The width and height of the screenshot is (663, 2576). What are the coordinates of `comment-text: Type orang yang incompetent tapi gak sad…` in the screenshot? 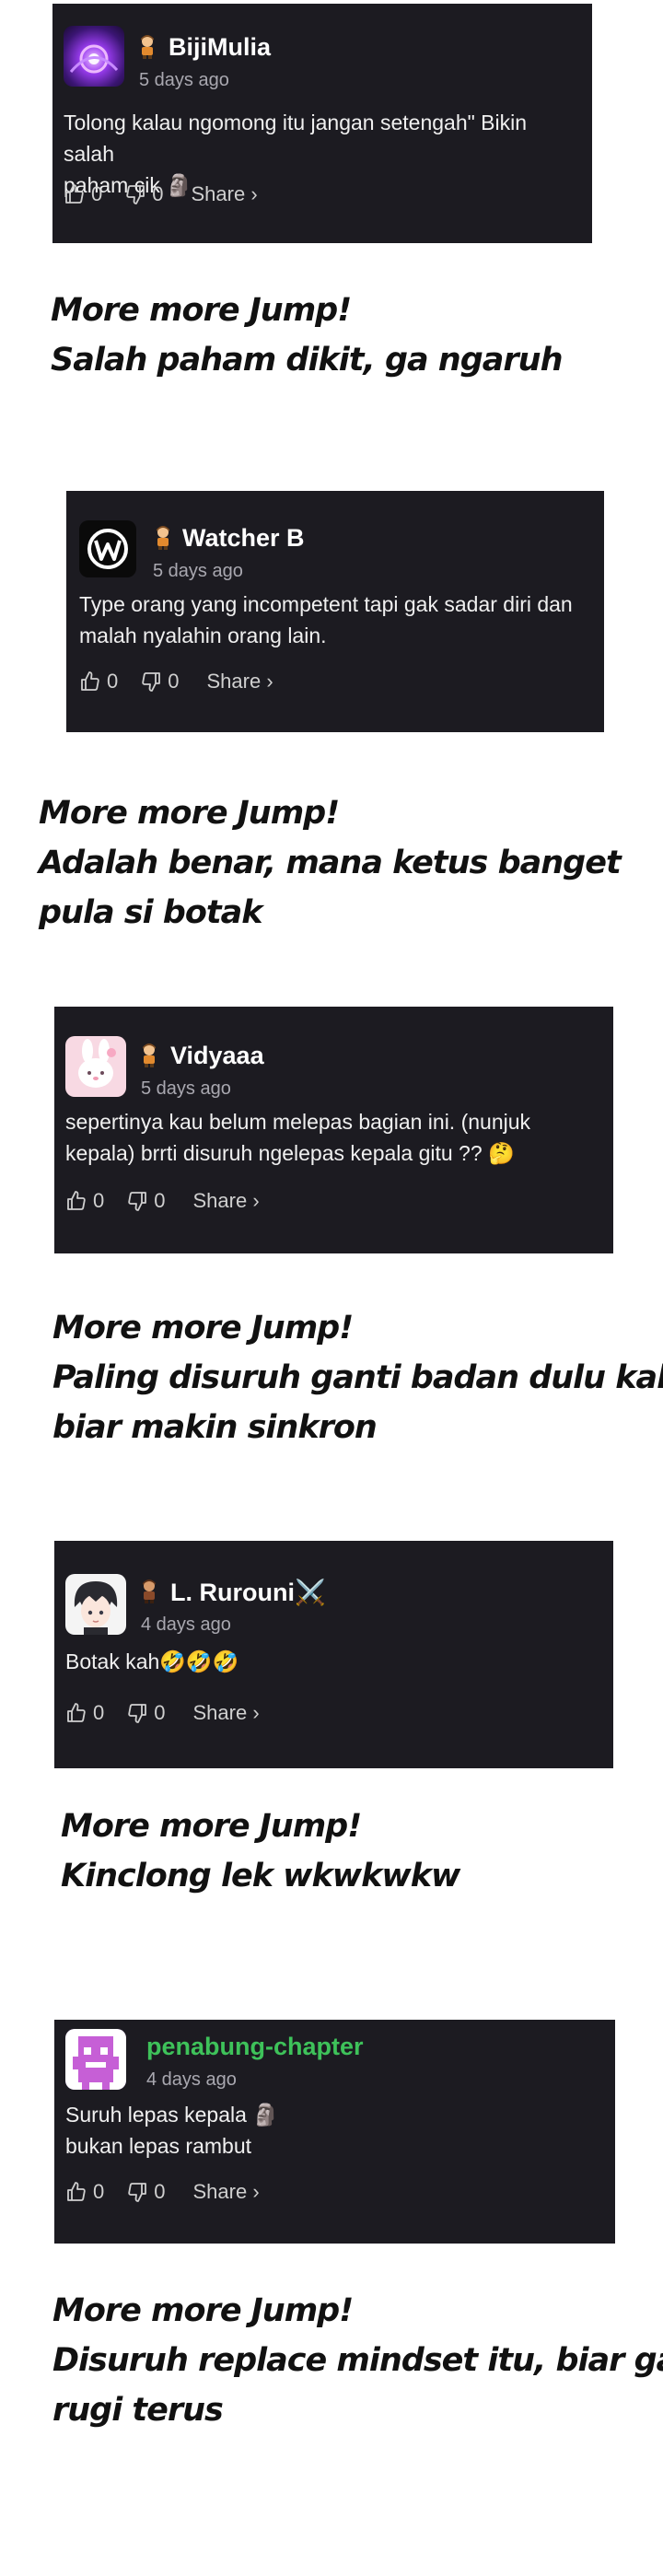 It's located at (337, 620).